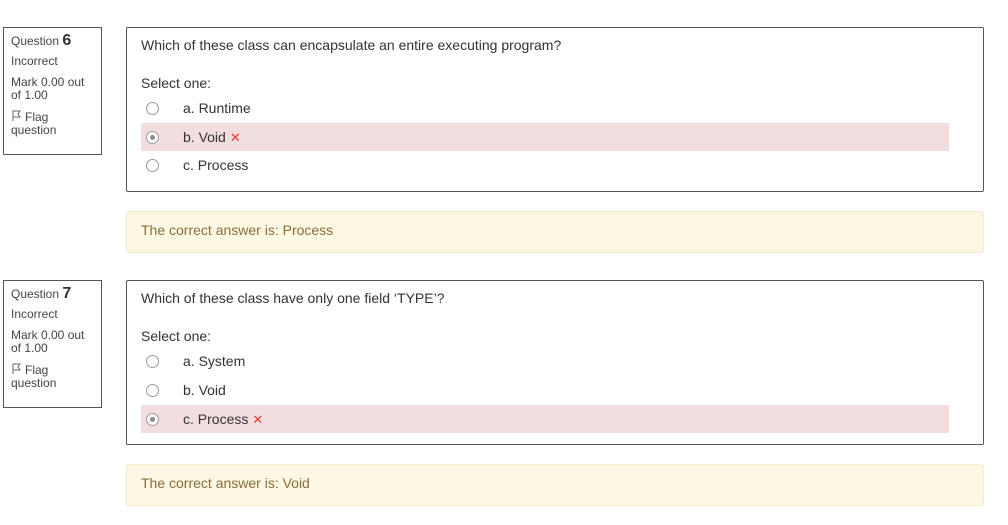  What do you see at coordinates (545, 361) in the screenshot?
I see `answer-option-a: a. System` at bounding box center [545, 361].